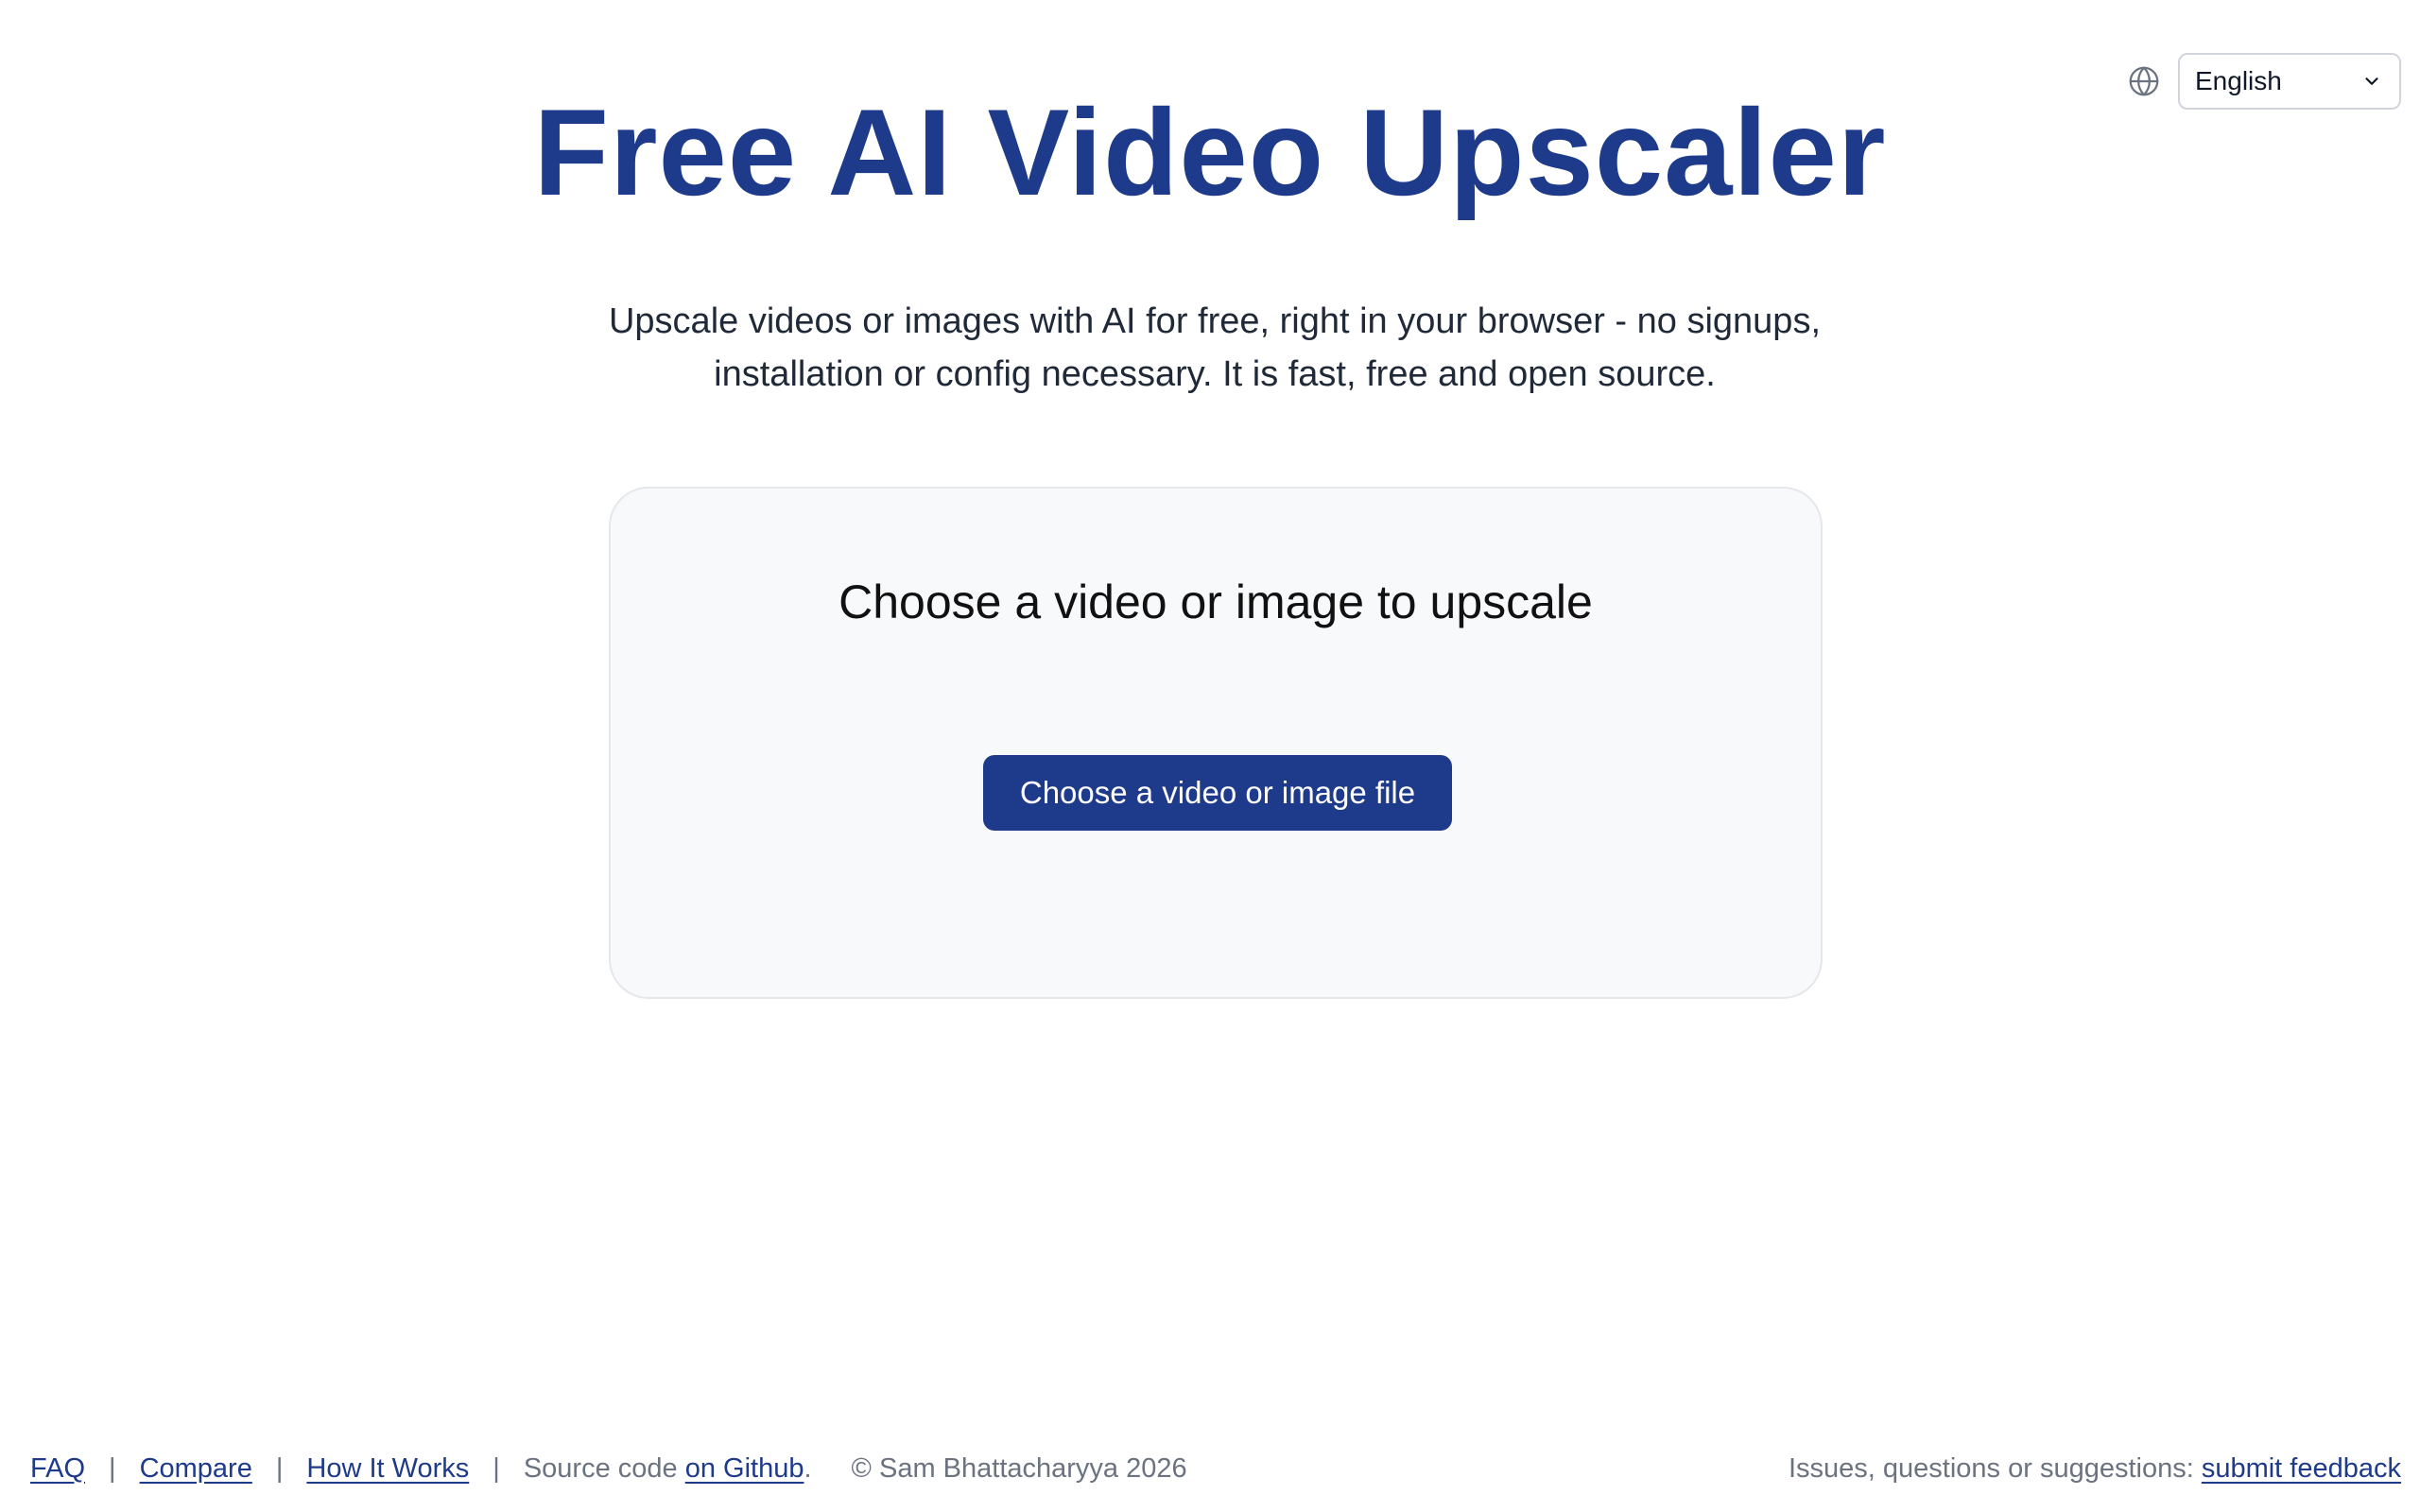  Describe the element at coordinates (1215, 602) in the screenshot. I see `upload-heading: Choose a video or image to upscale` at that location.